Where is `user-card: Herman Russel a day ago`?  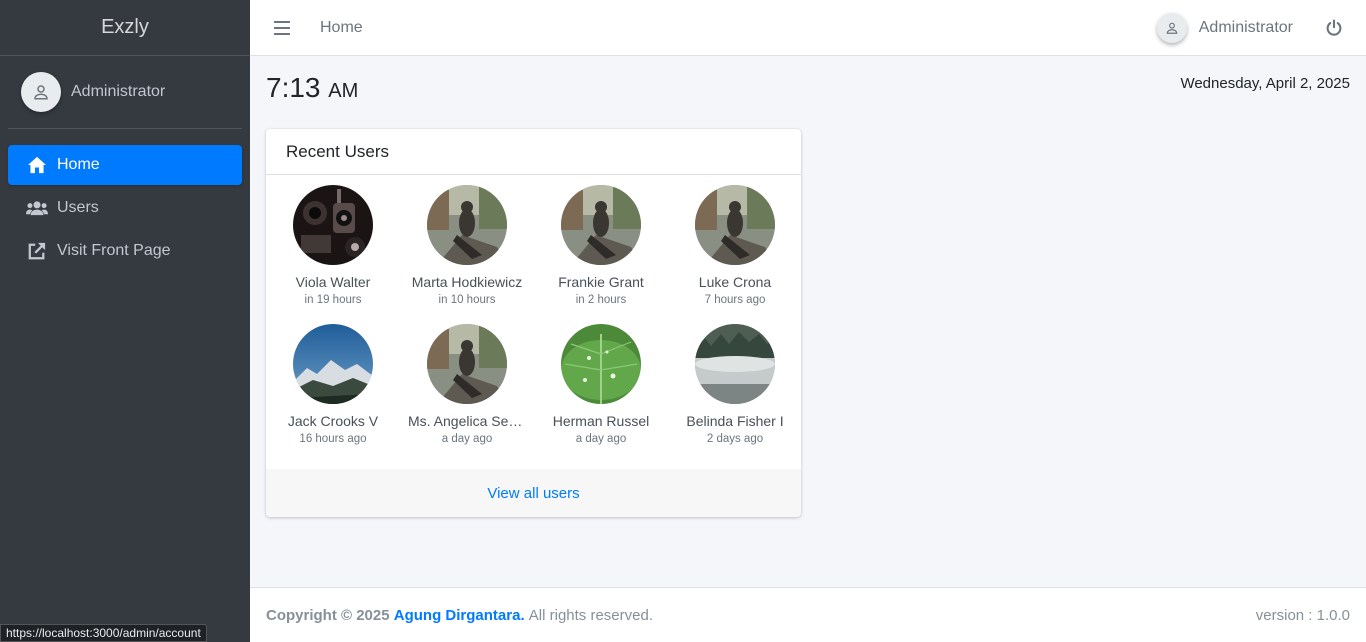
user-card: Herman Russel a day ago is located at coordinates (601, 393).